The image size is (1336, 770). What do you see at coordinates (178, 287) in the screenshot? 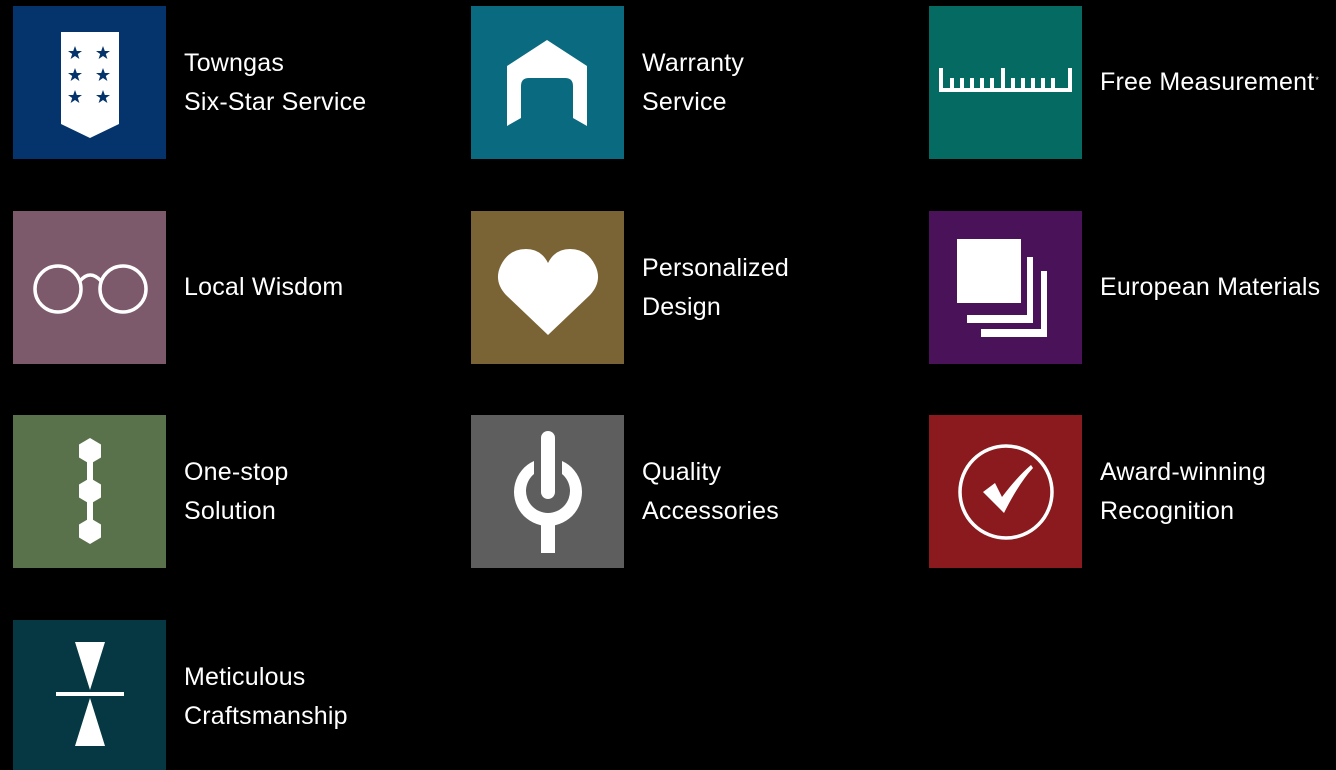
I see `feature-local-wisdom: Local Wisdom` at bounding box center [178, 287].